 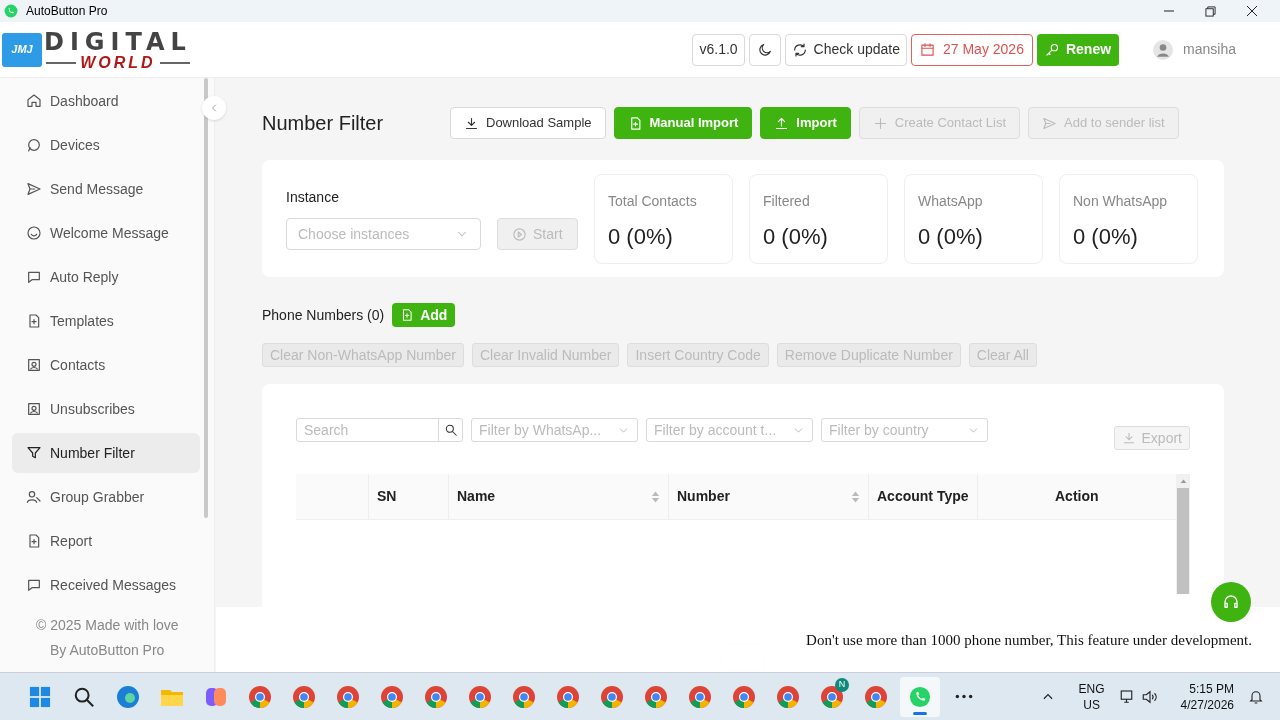 I want to click on sidebar-item: Templates, so click(x=106, y=321).